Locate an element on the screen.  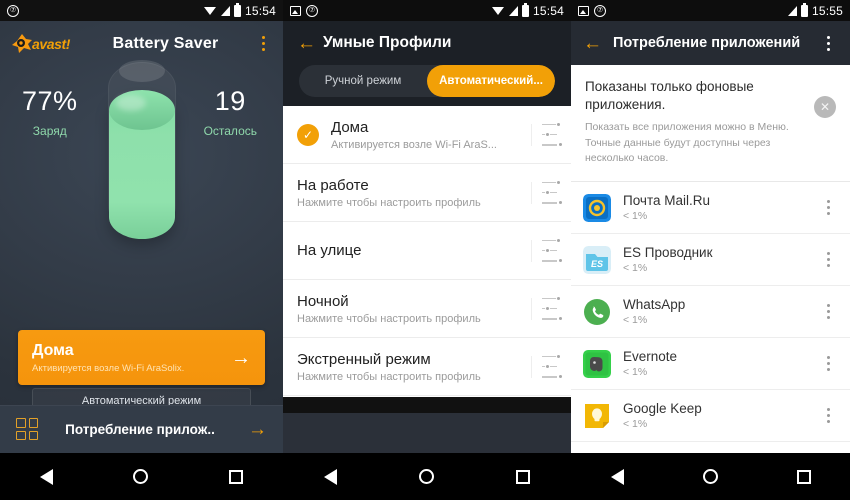
page-title: Battery Saver is located at coordinates (165, 43).